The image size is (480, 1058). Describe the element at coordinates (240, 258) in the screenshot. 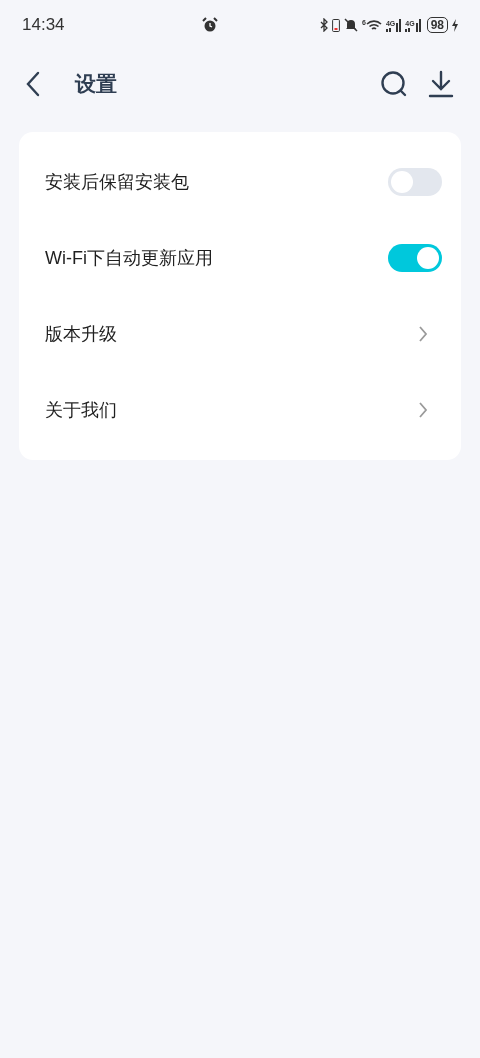

I see `settings-row: Wi-Fi下自动更新应用` at that location.